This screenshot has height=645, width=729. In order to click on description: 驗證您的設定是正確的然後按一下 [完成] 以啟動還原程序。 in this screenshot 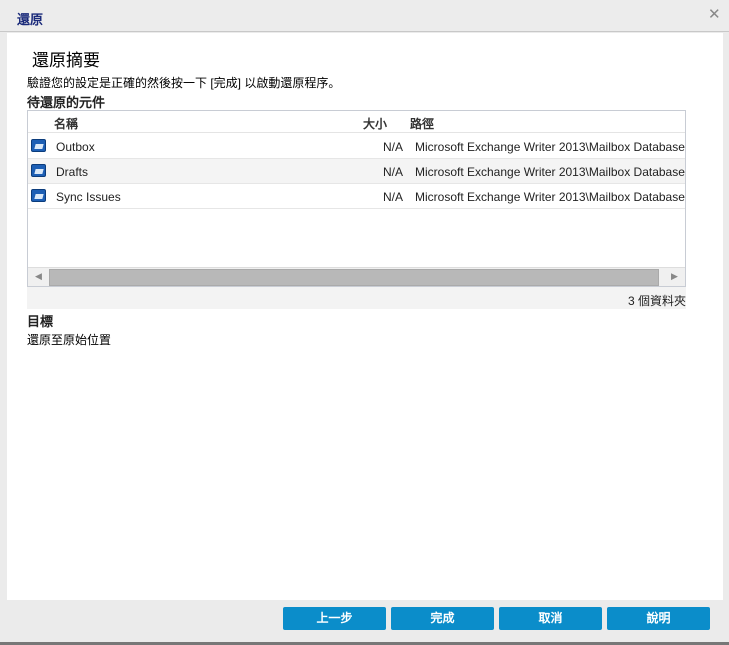, I will do `click(184, 83)`.